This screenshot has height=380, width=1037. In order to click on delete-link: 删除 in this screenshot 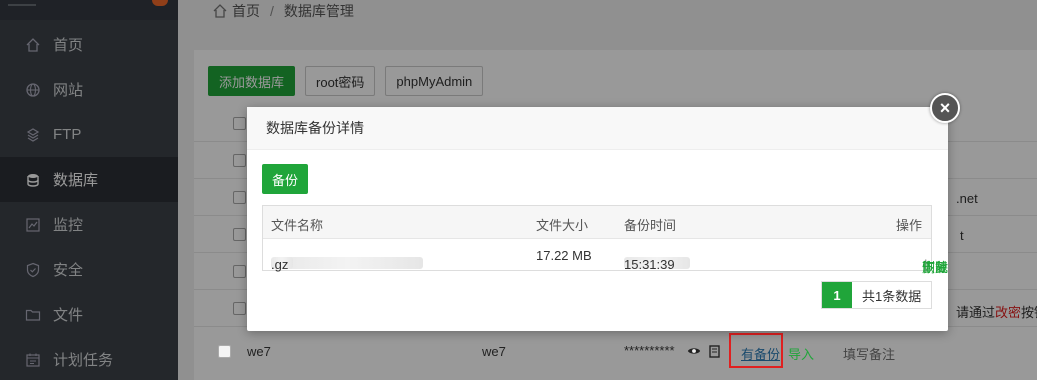, I will do `click(935, 266)`.